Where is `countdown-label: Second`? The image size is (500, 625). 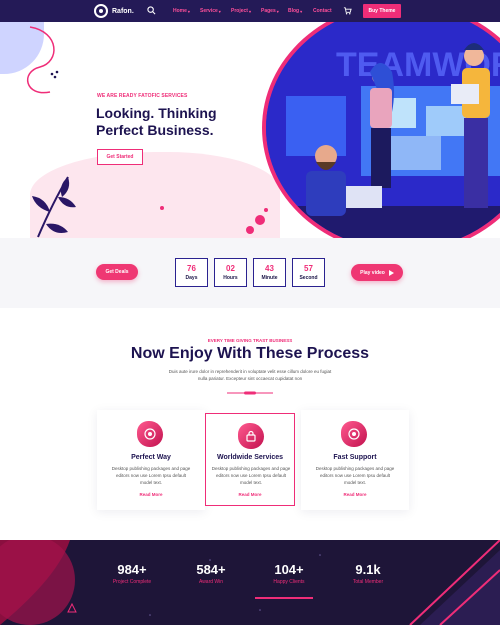
countdown-label: Second is located at coordinates (308, 278).